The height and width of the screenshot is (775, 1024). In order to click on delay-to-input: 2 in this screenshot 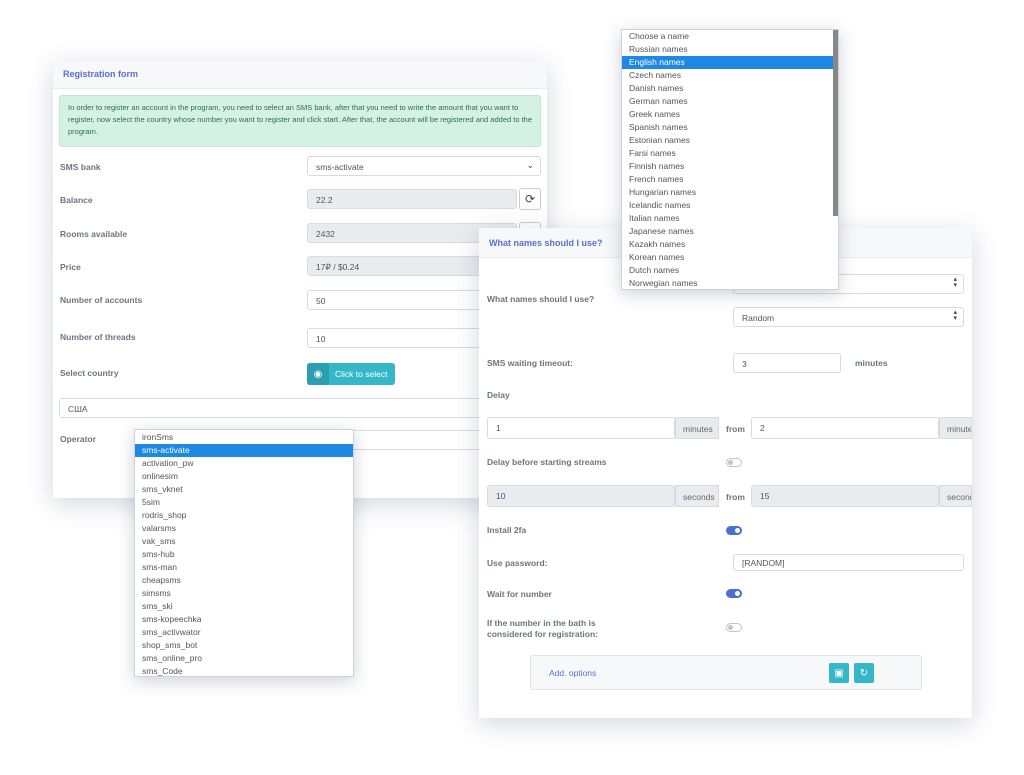, I will do `click(845, 428)`.